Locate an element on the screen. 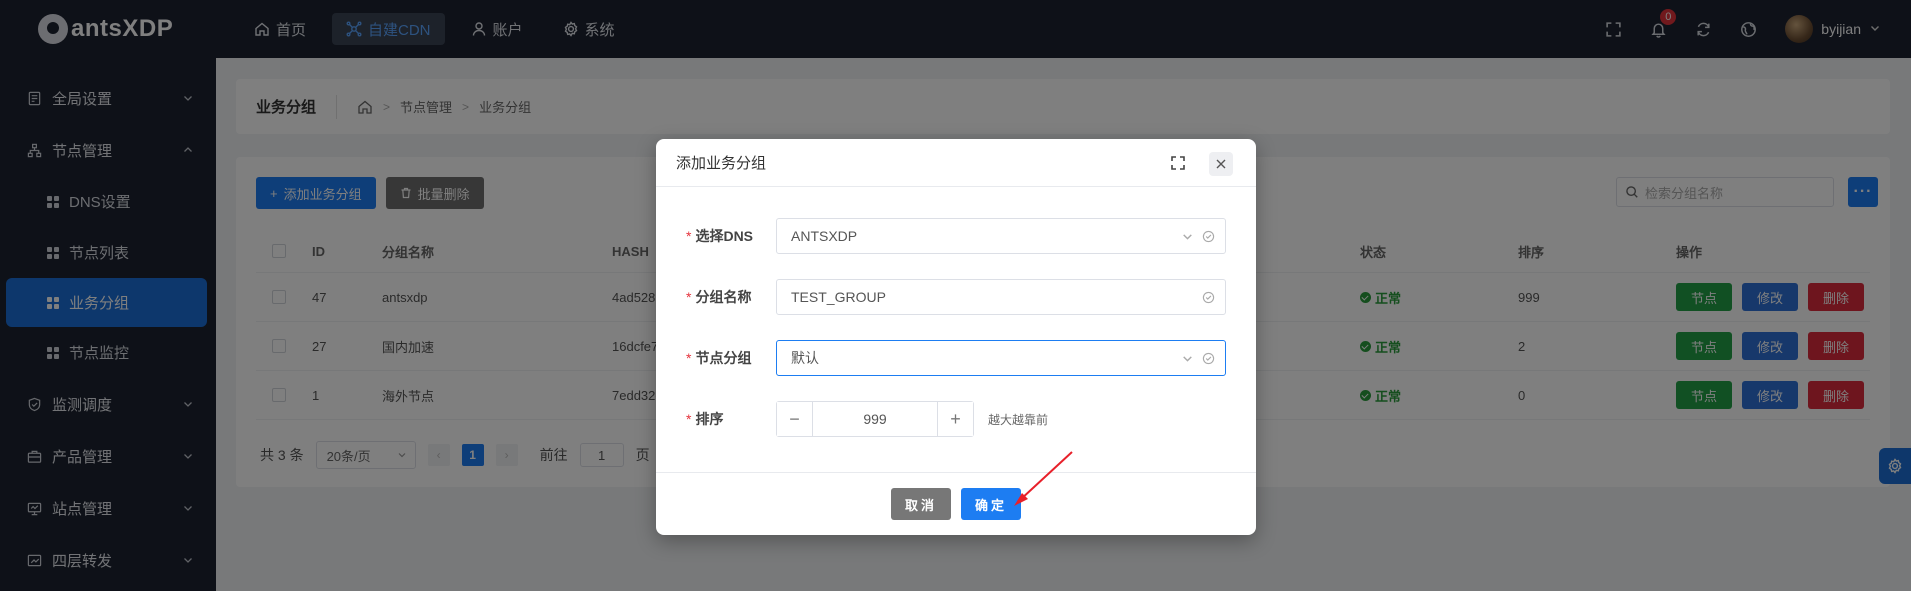  node-group-label: * 节点分组 is located at coordinates (719, 358).